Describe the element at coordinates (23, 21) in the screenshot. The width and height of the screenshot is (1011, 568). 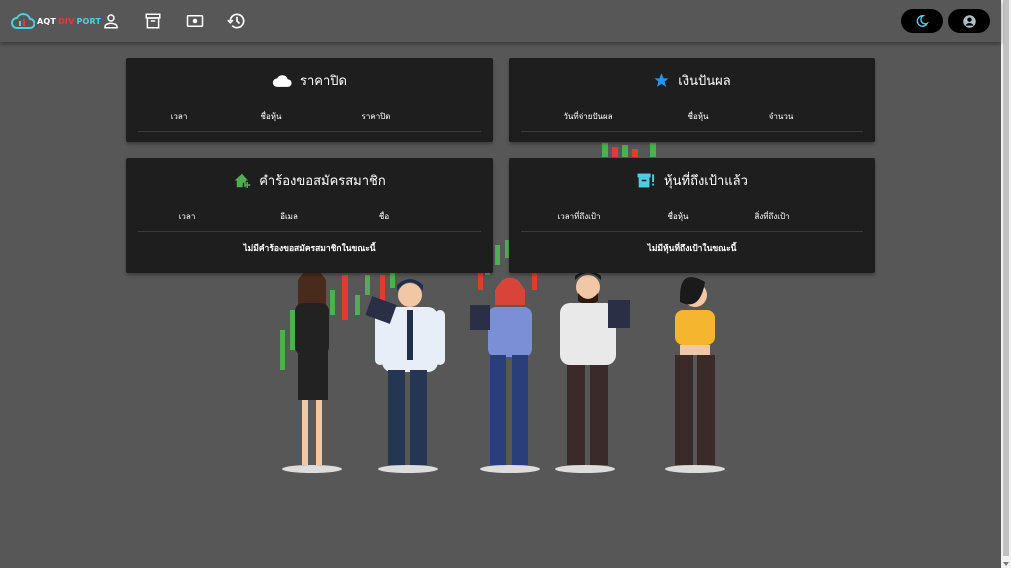
I see `cloud-logo-icon` at that location.